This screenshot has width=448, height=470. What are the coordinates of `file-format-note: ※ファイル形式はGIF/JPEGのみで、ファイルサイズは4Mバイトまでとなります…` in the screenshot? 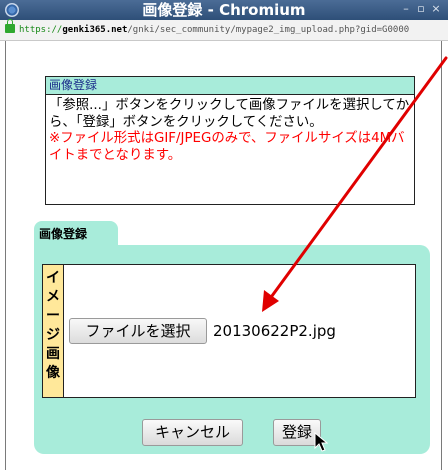 It's located at (227, 147).